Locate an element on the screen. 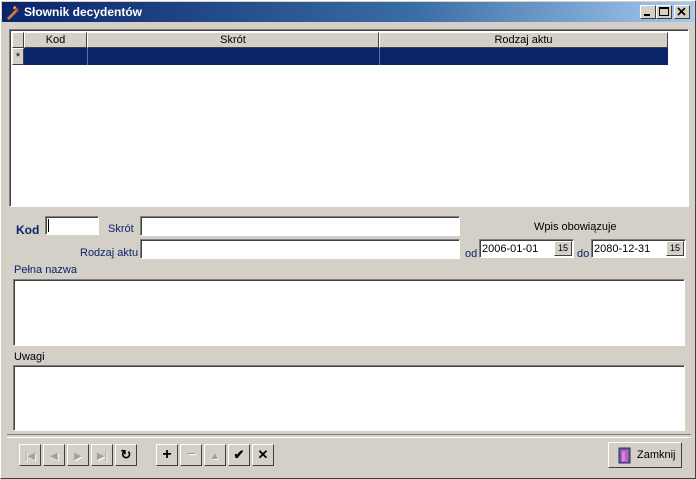  notes-textarea is located at coordinates (349, 398).